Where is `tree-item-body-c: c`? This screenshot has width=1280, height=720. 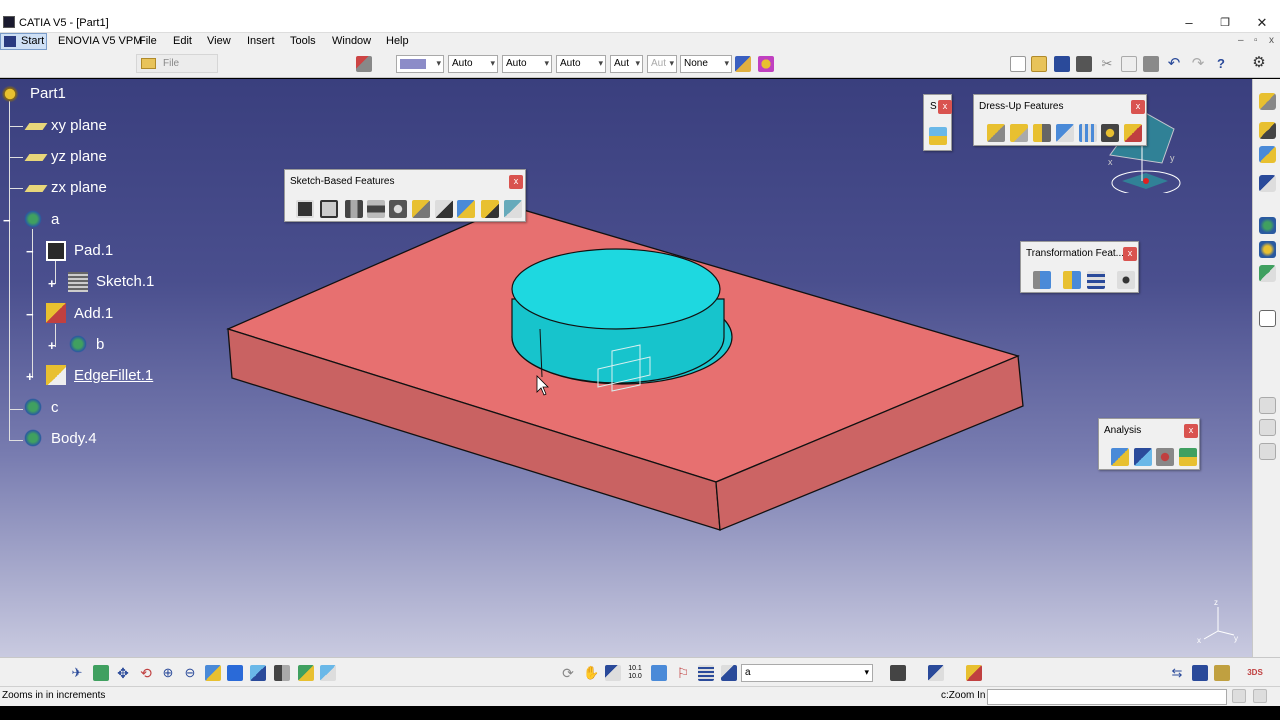 tree-item-body-c: c is located at coordinates (55, 407).